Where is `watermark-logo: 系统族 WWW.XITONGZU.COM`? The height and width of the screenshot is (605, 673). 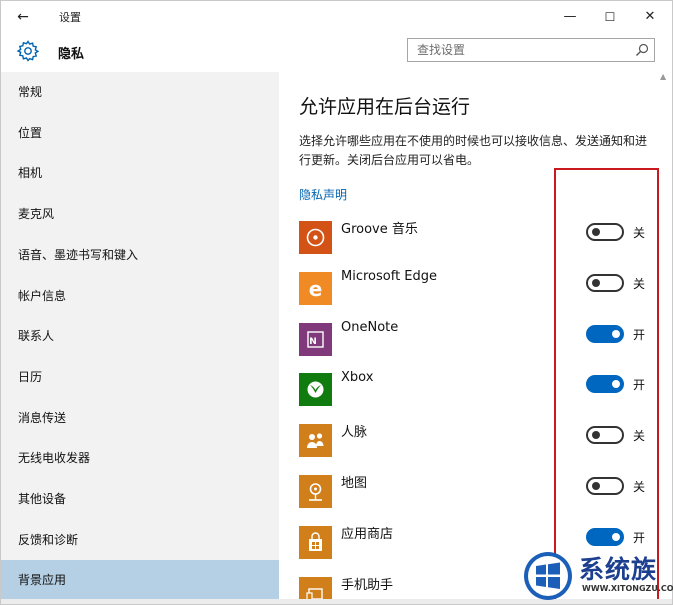 watermark-logo: 系统族 WWW.XITONGZU.COM is located at coordinates (597, 576).